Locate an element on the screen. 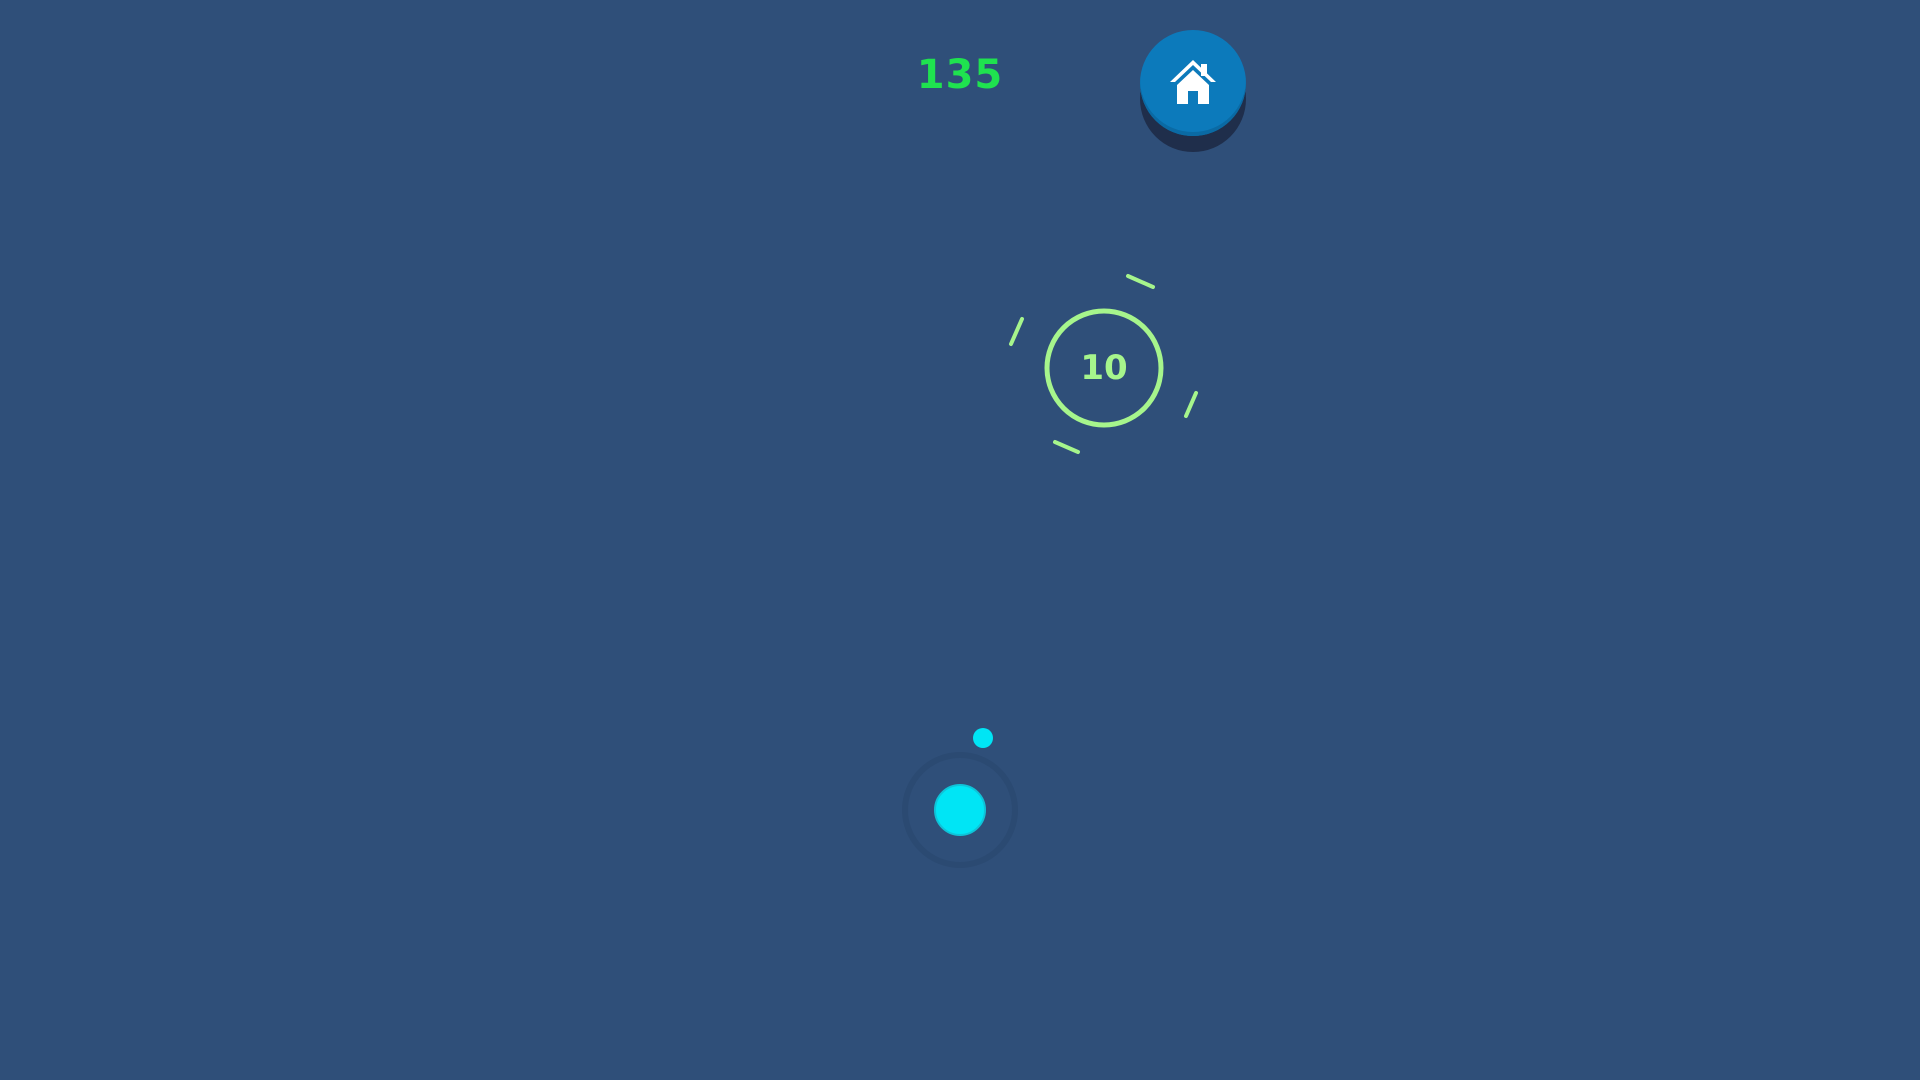 Image resolution: width=1920 pixels, height=1080 pixels. home-button-face is located at coordinates (1193, 83).